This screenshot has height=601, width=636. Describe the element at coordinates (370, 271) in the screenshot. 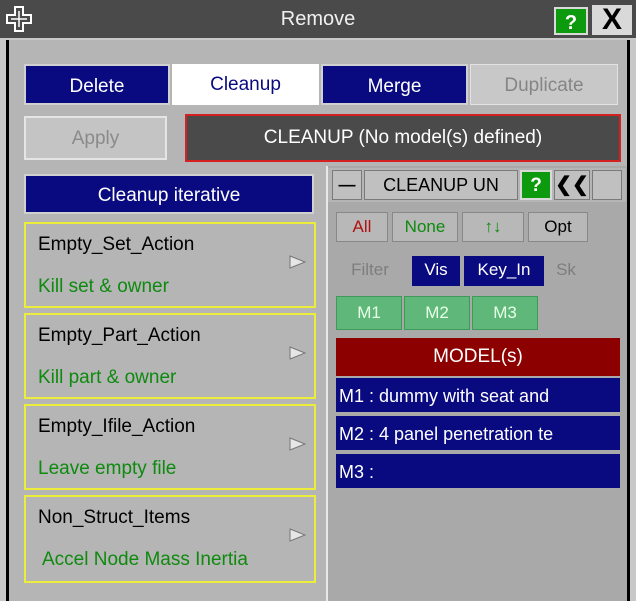

I see `filter-button: Filter` at that location.